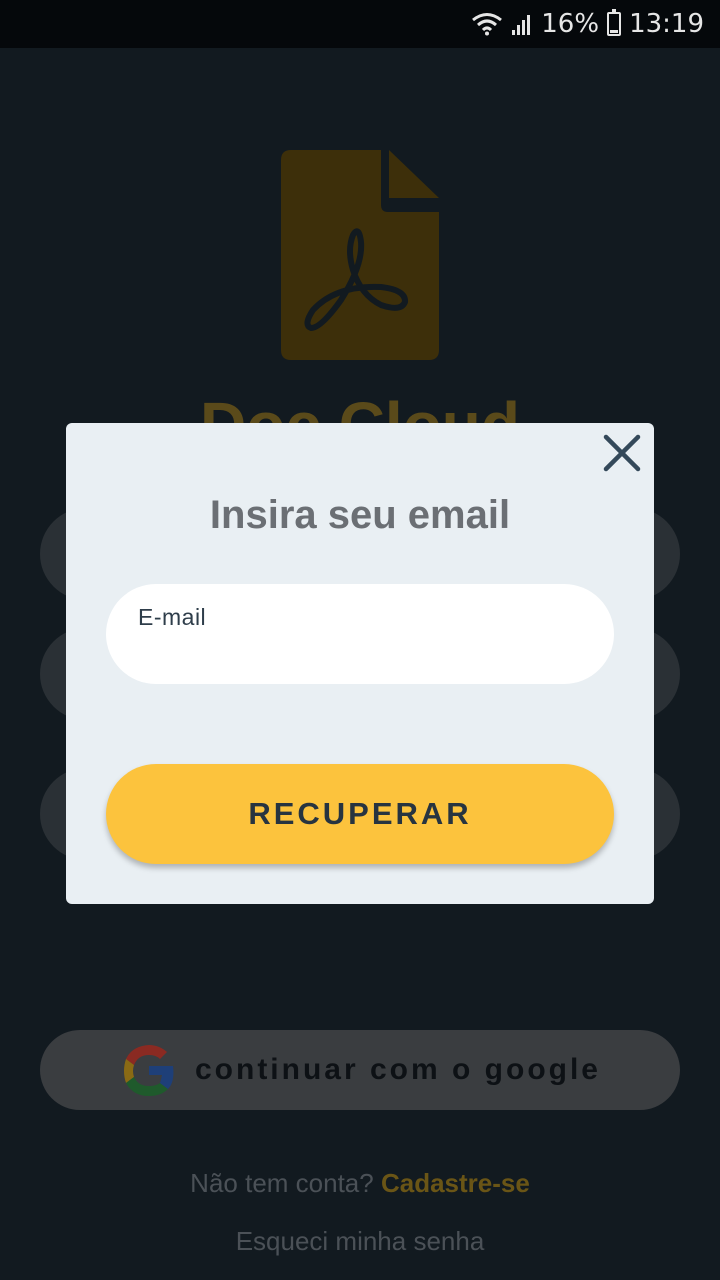  Describe the element at coordinates (360, 24) in the screenshot. I see `status-bar: 16% 13:19` at that location.